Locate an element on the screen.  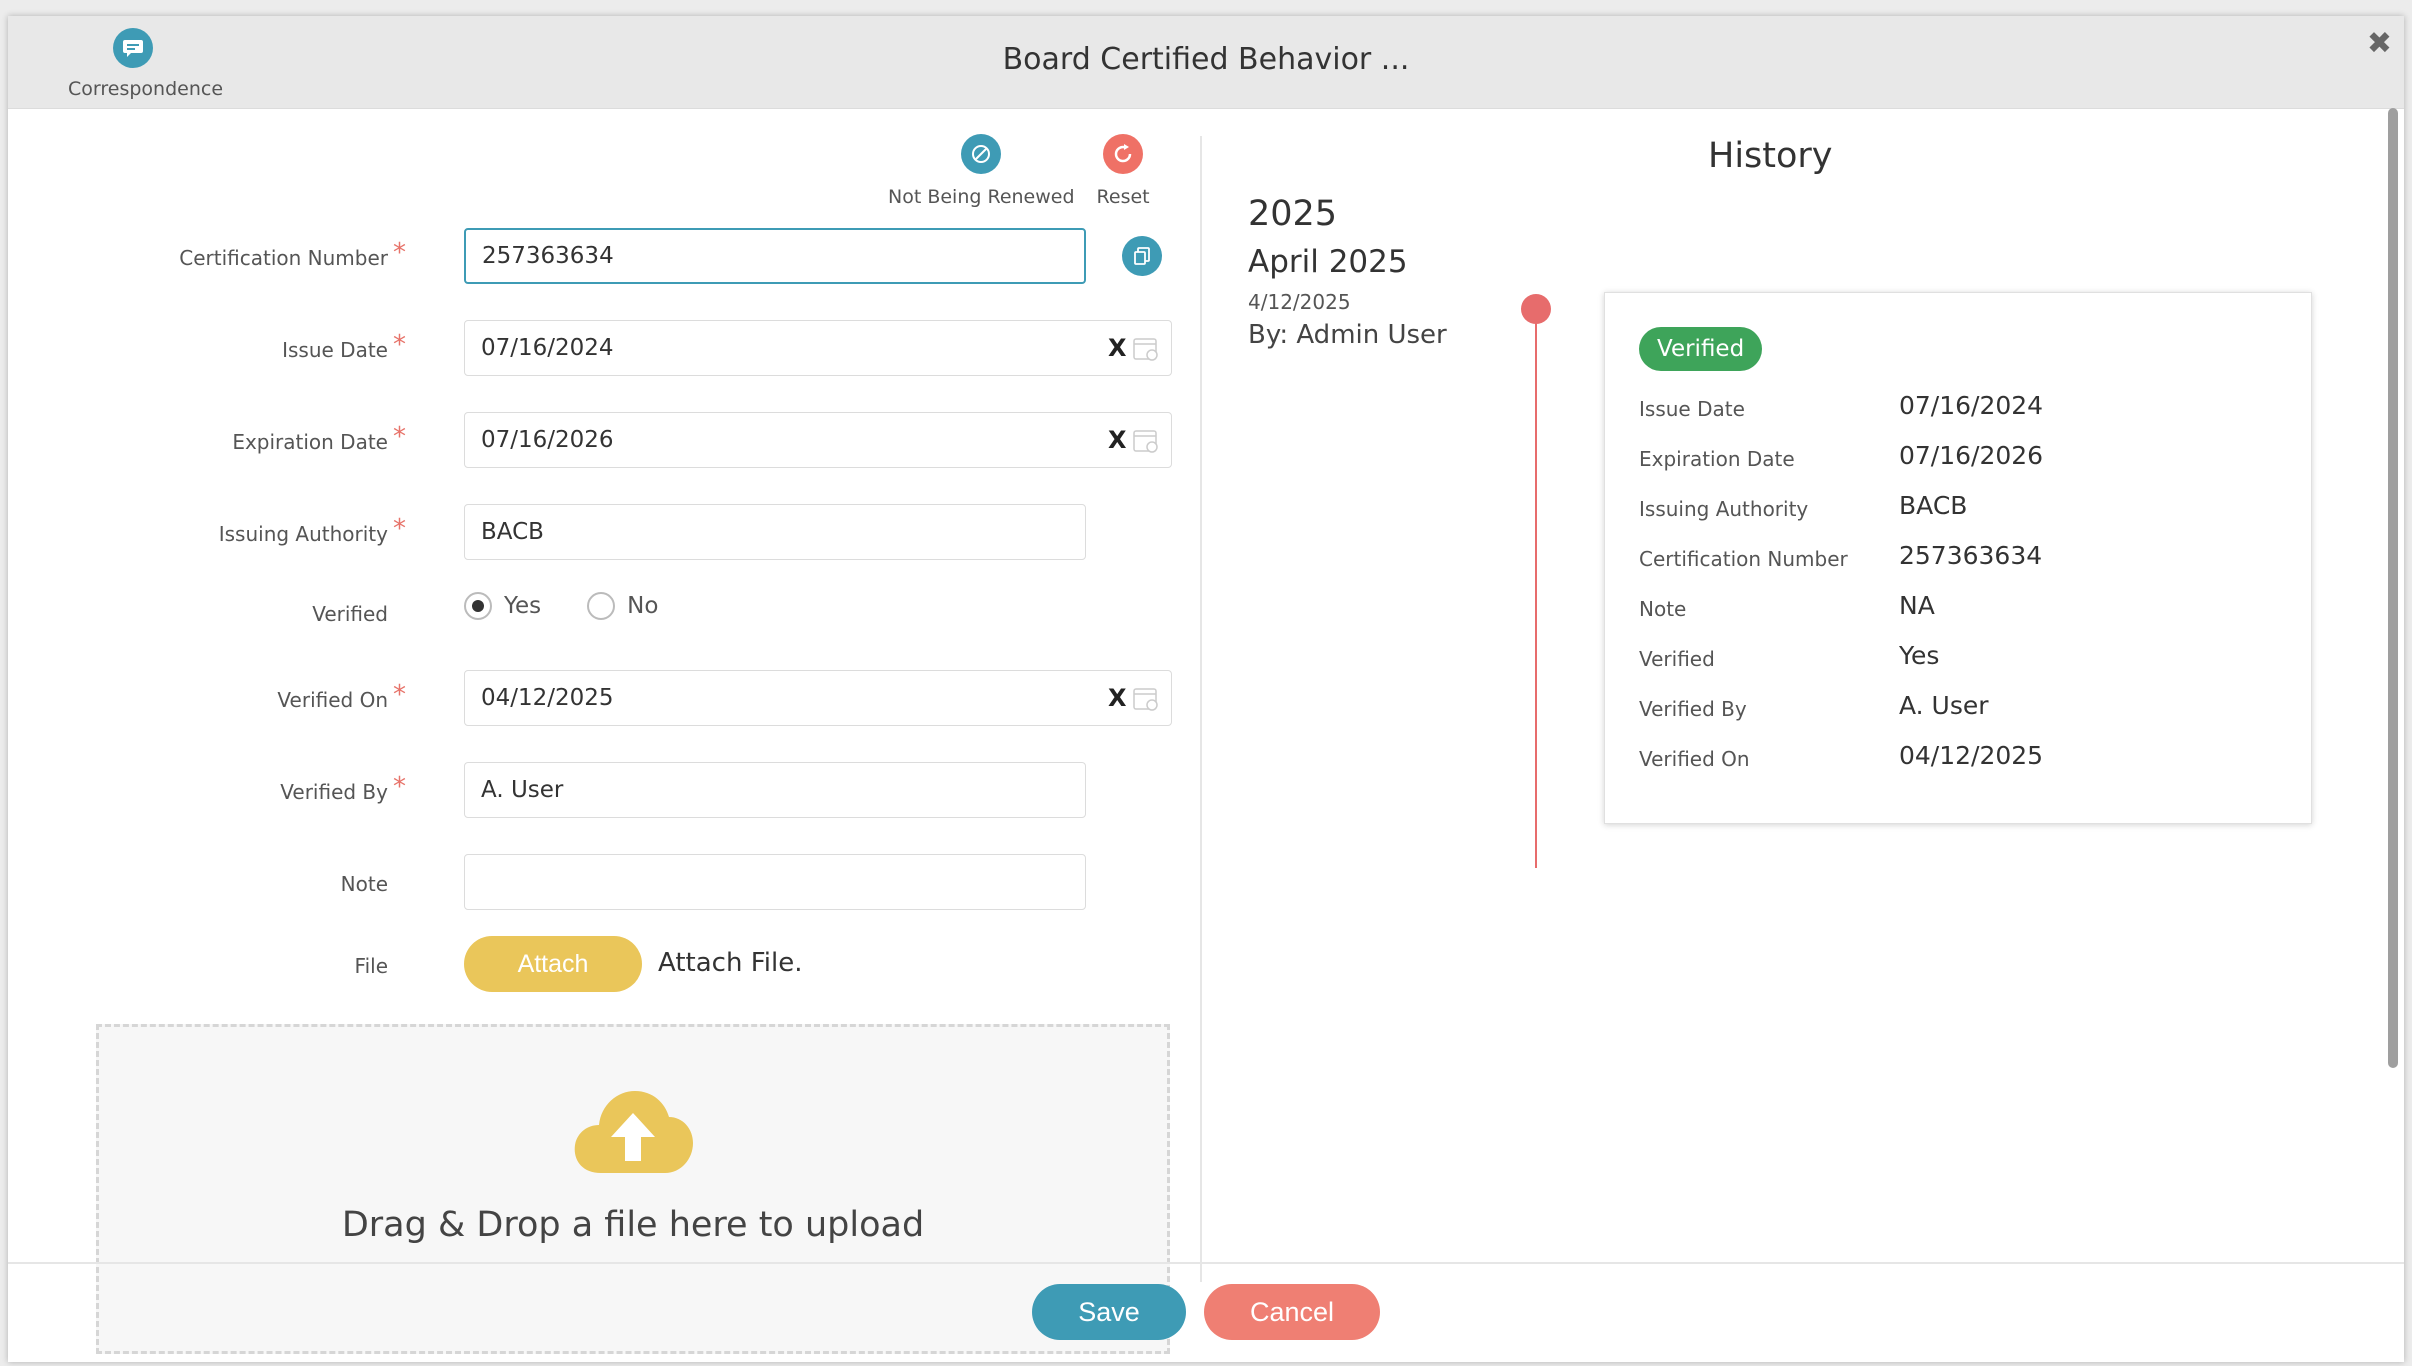
verified-on-input: 04/12/2025 is located at coordinates (818, 698).